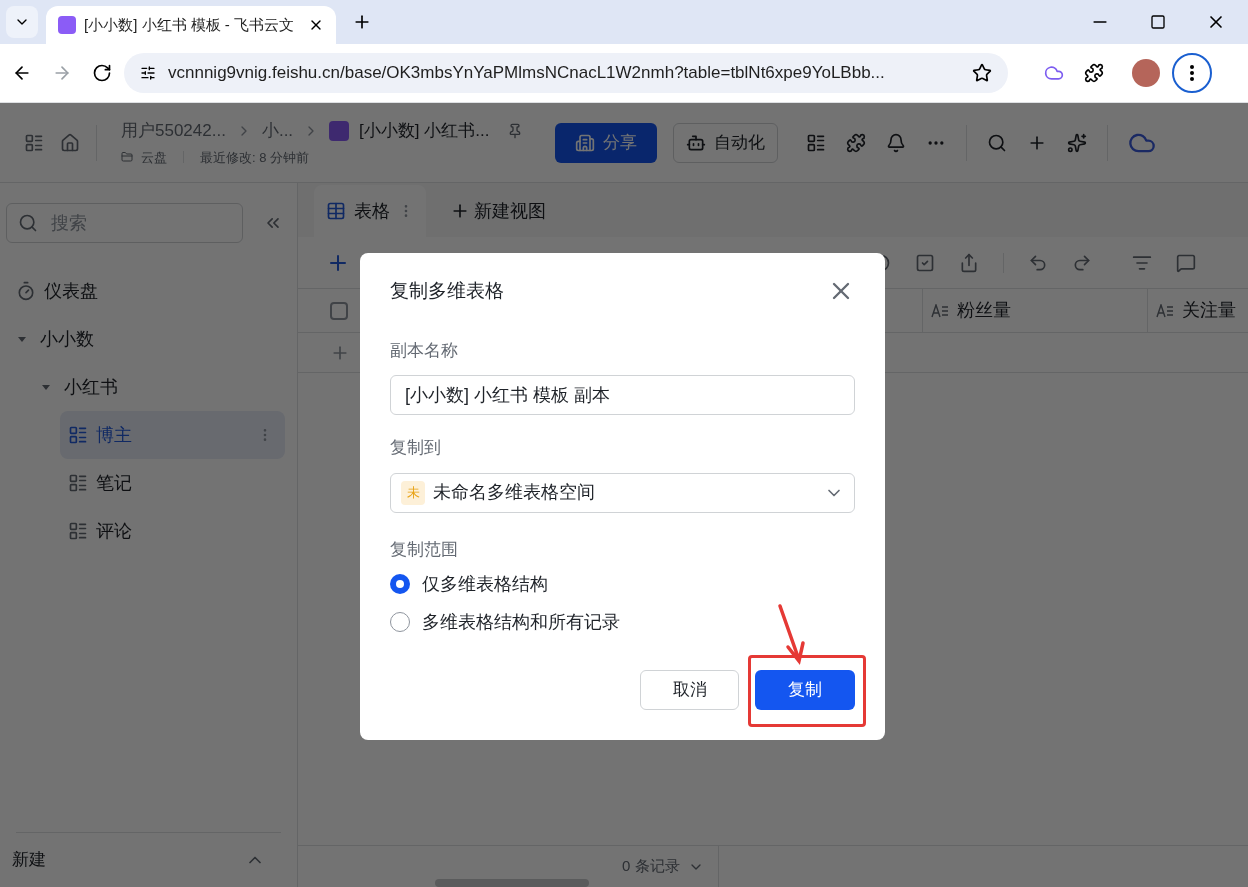 The width and height of the screenshot is (1248, 887). What do you see at coordinates (413, 492) in the screenshot?
I see `space-badge: 未` at bounding box center [413, 492].